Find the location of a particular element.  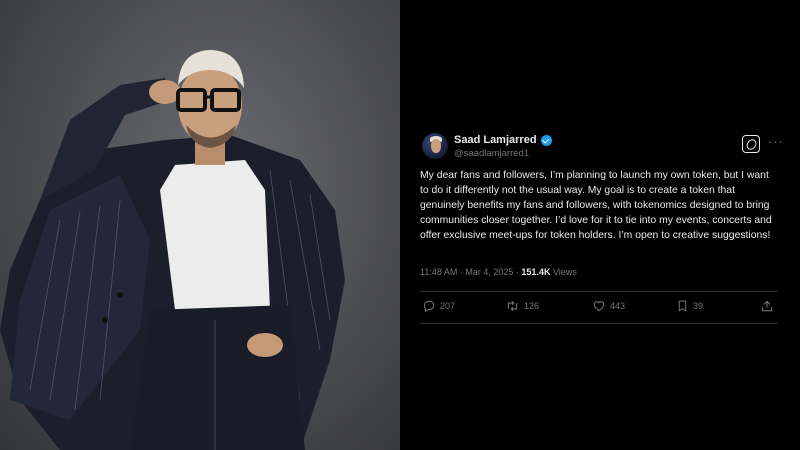

reply-icon is located at coordinates (429, 306).